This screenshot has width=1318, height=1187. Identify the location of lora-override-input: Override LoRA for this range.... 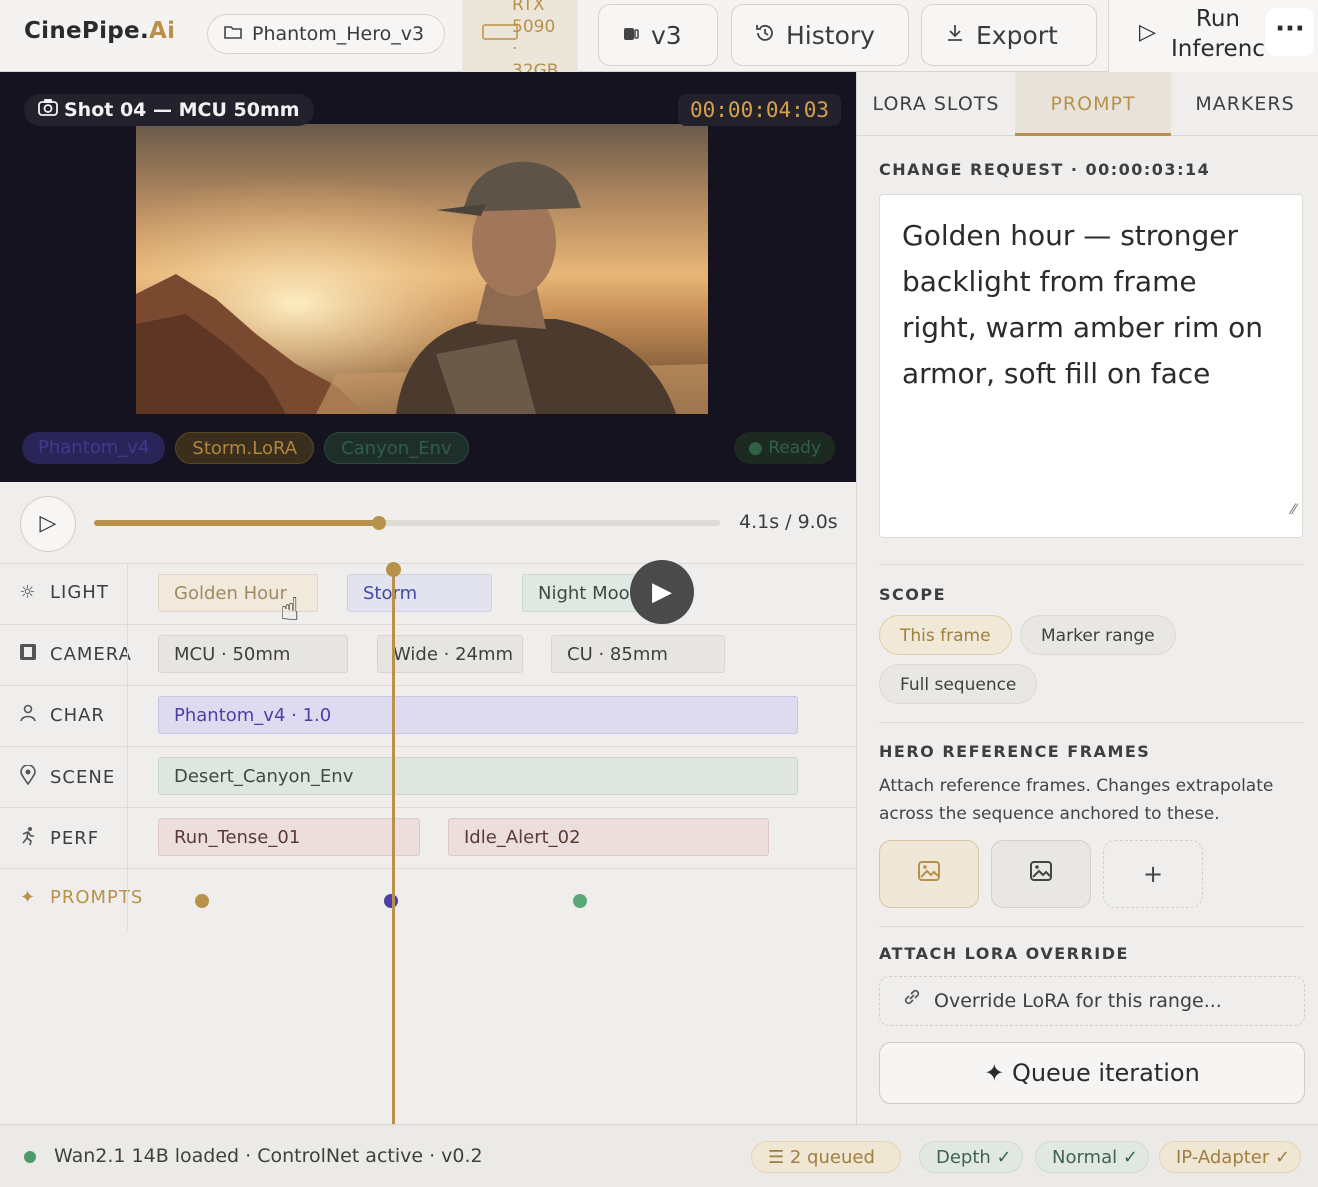
(1092, 1001).